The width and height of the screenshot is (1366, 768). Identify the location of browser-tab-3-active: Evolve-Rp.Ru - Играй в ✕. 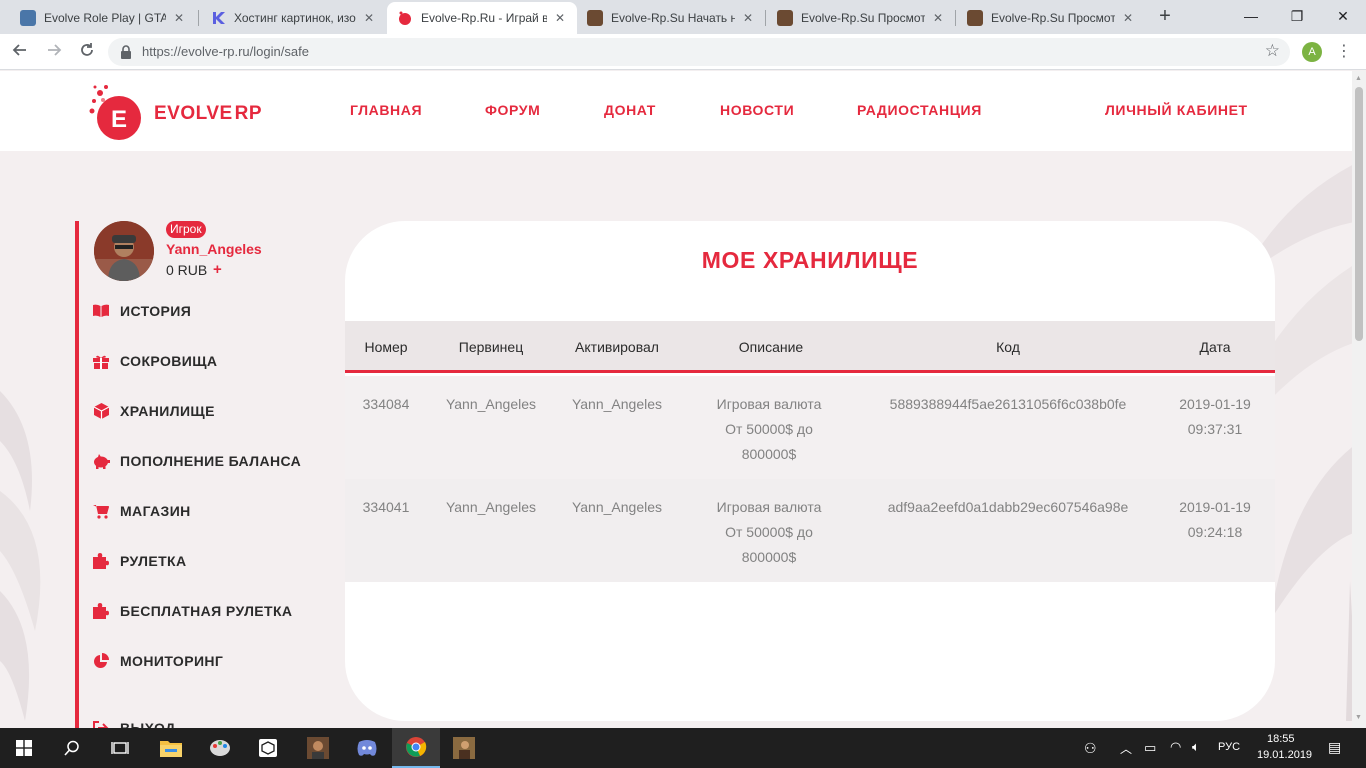
(482, 18).